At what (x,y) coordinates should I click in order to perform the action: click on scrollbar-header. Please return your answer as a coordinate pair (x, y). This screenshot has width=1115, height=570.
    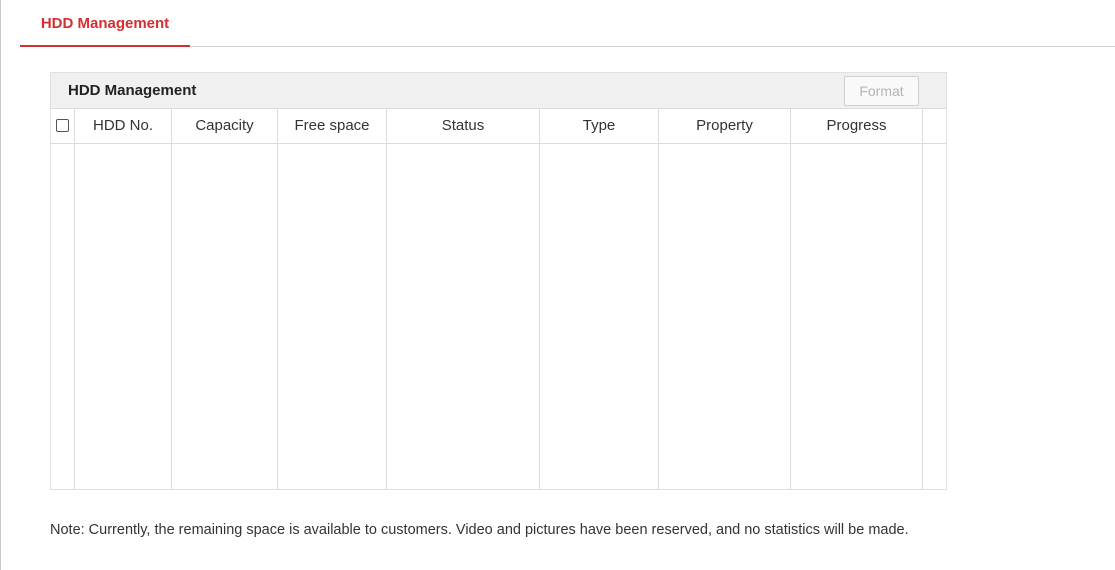
    Looking at the image, I should click on (934, 126).